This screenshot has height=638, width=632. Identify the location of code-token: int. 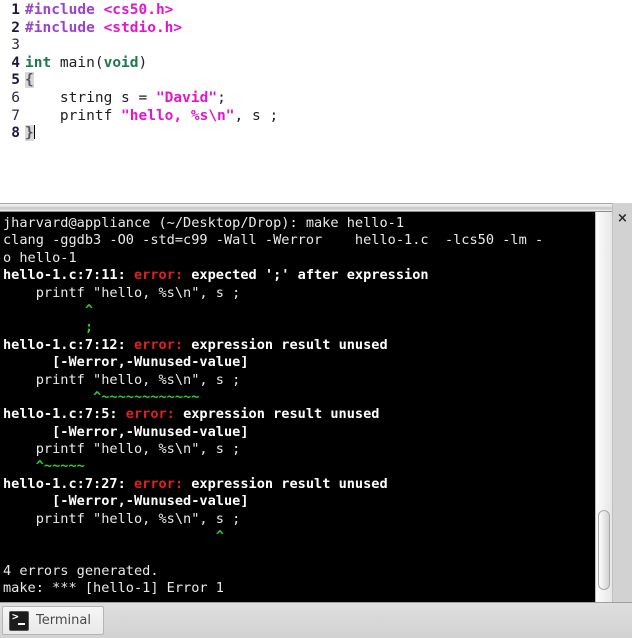
(38, 62).